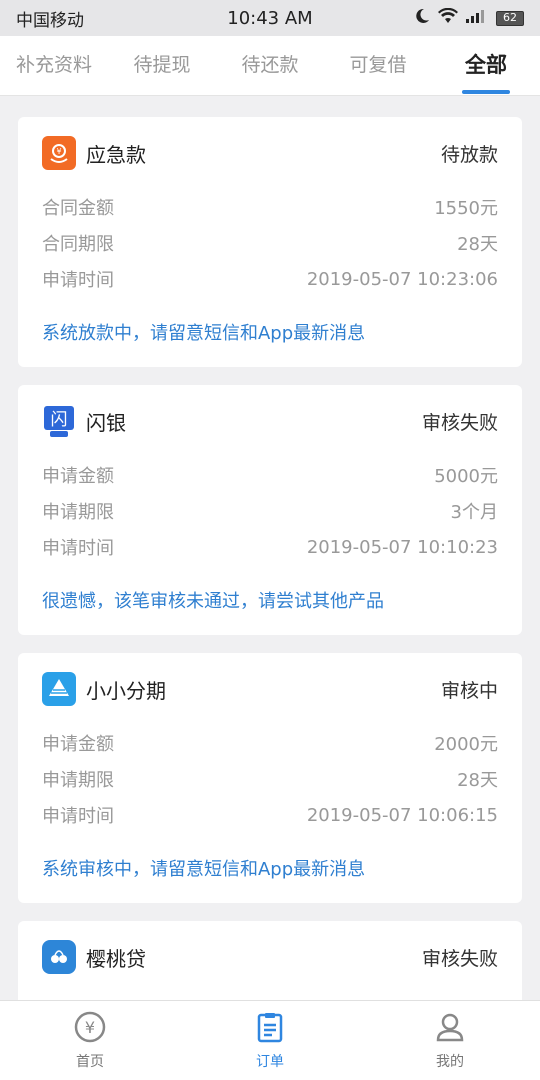  I want to click on order-message: 很遗憾，该笔审核未通过，请尝试其他产品, so click(213, 601).